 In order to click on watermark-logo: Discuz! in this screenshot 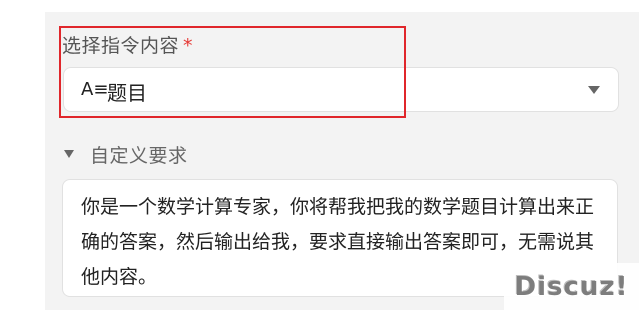, I will do `click(571, 286)`.